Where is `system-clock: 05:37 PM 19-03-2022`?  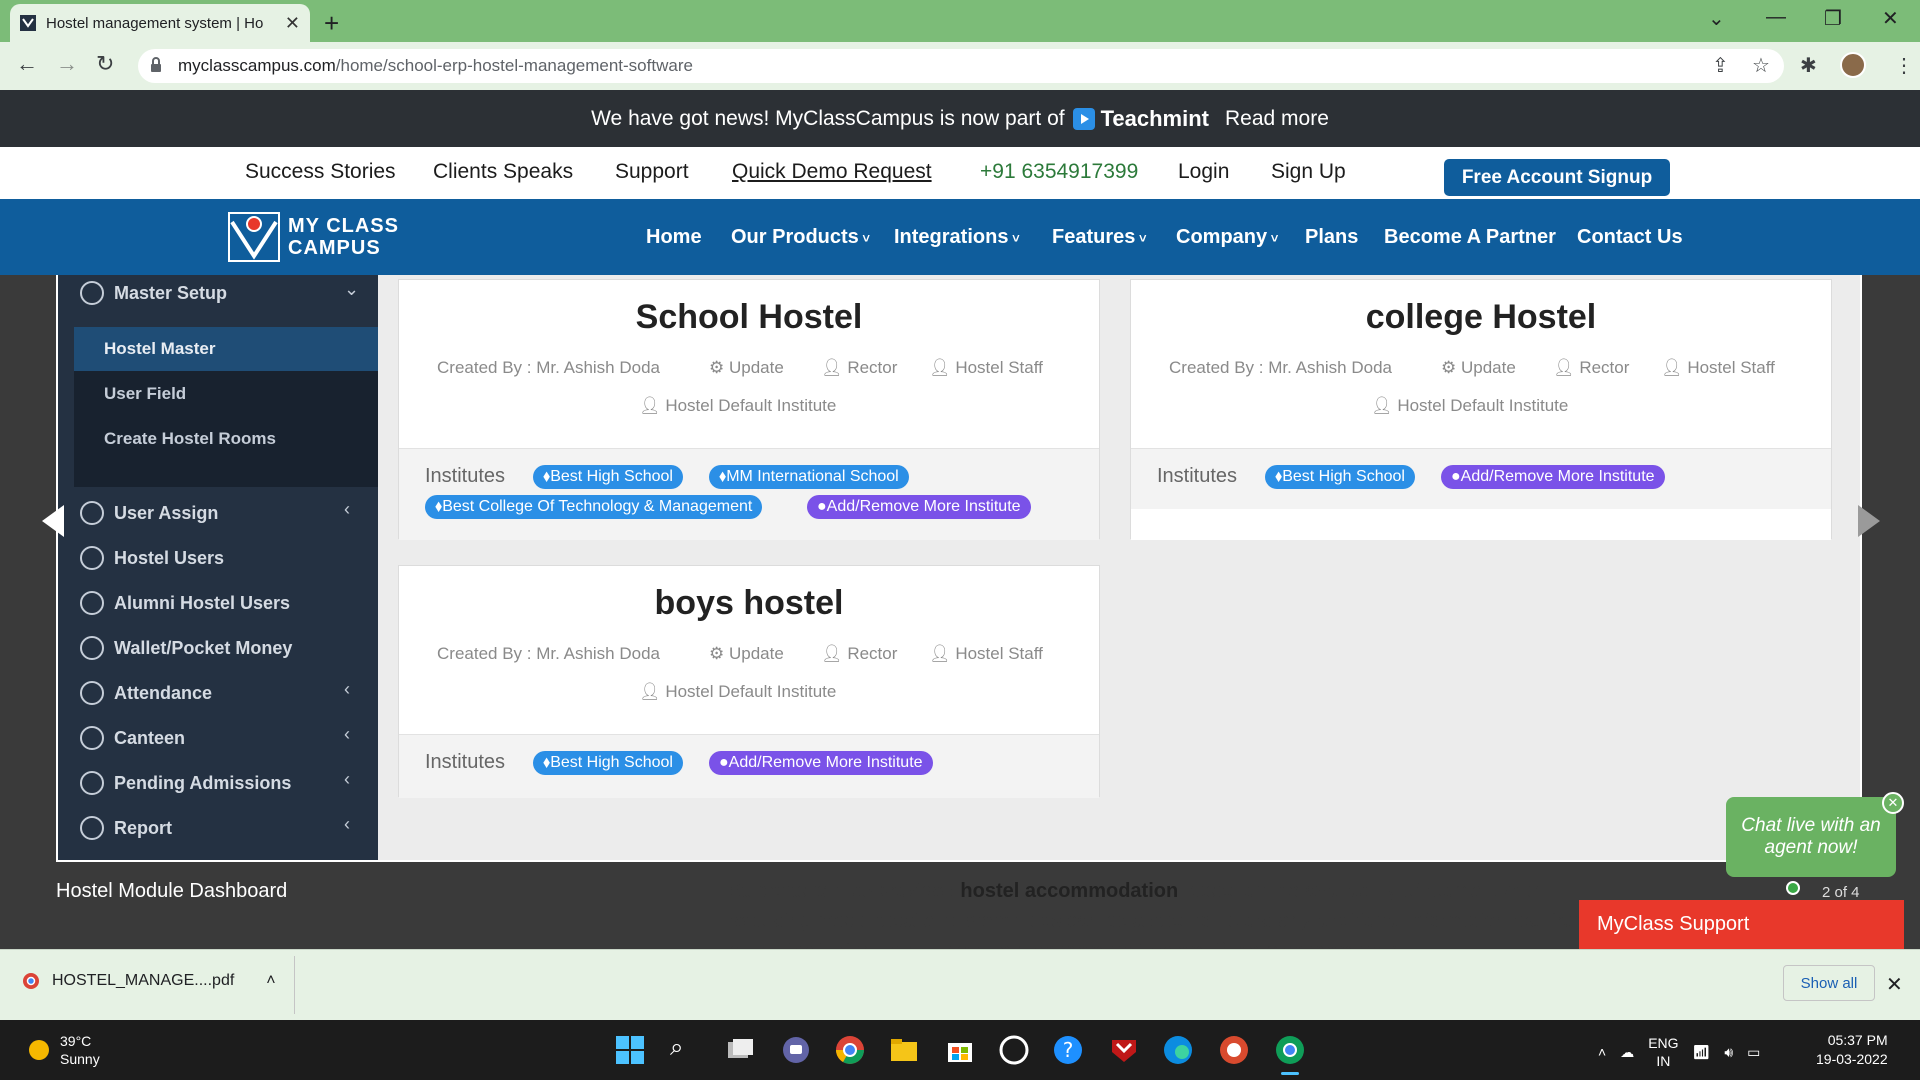 system-clock: 05:37 PM 19-03-2022 is located at coordinates (1852, 1050).